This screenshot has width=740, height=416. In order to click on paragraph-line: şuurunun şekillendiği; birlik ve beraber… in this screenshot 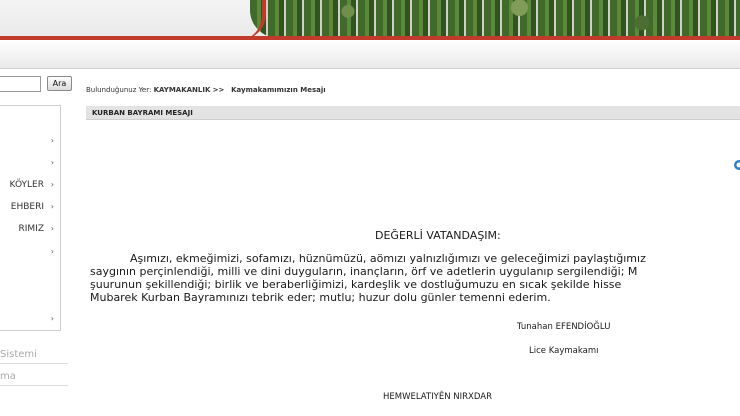, I will do `click(356, 284)`.